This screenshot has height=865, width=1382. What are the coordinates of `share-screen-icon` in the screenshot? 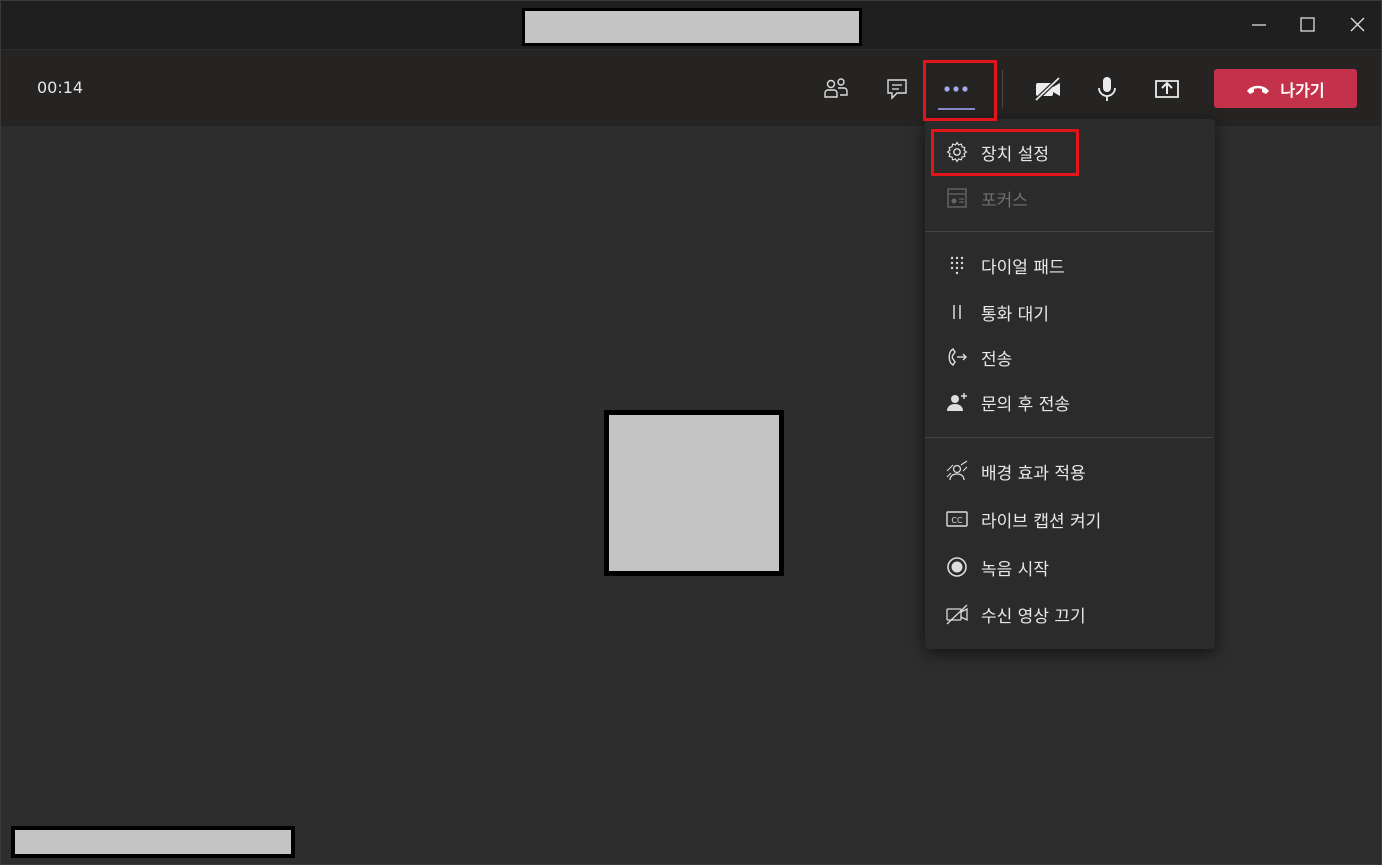 It's located at (1167, 89).